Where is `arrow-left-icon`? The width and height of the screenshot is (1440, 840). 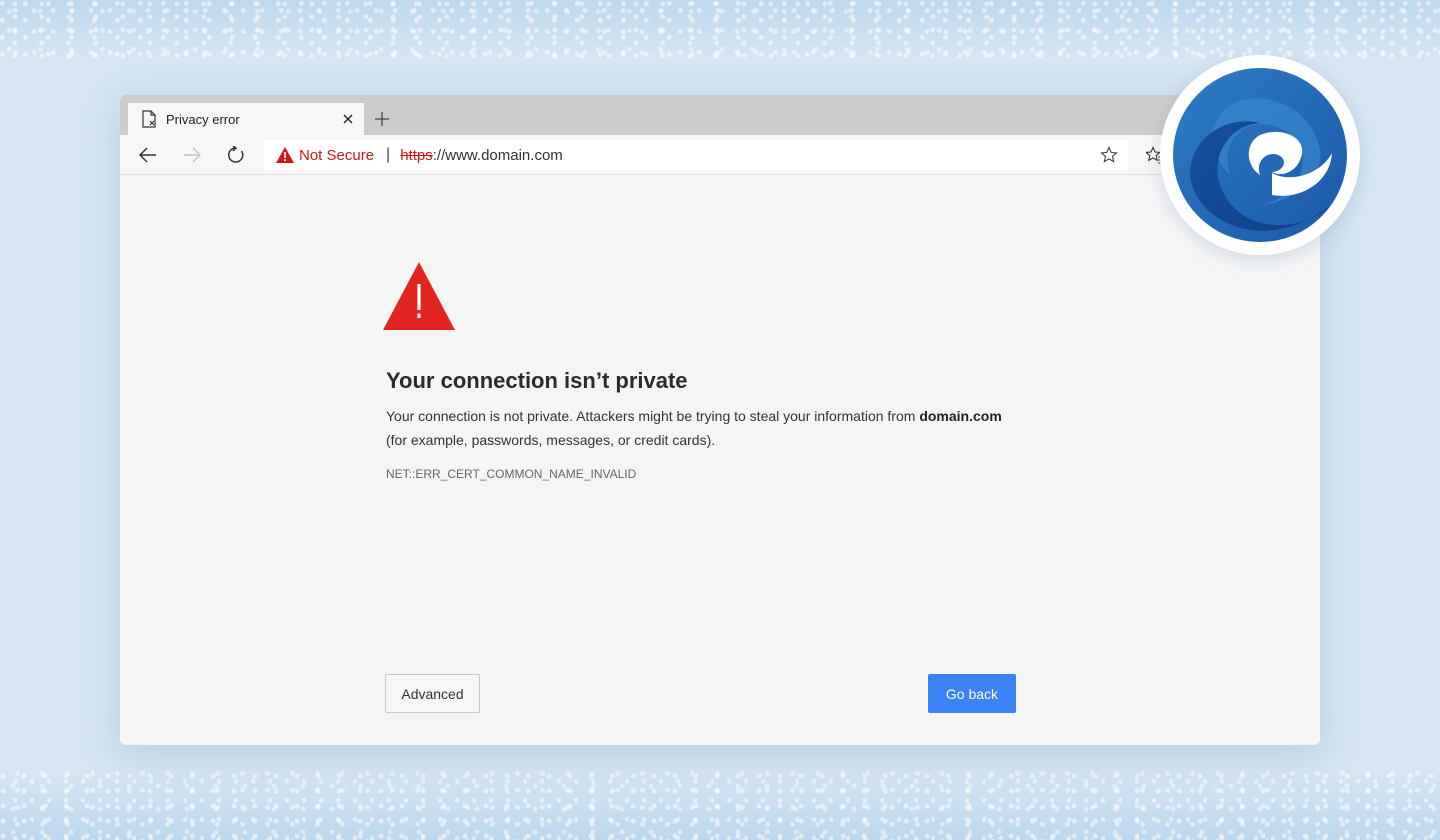
arrow-left-icon is located at coordinates (147, 155).